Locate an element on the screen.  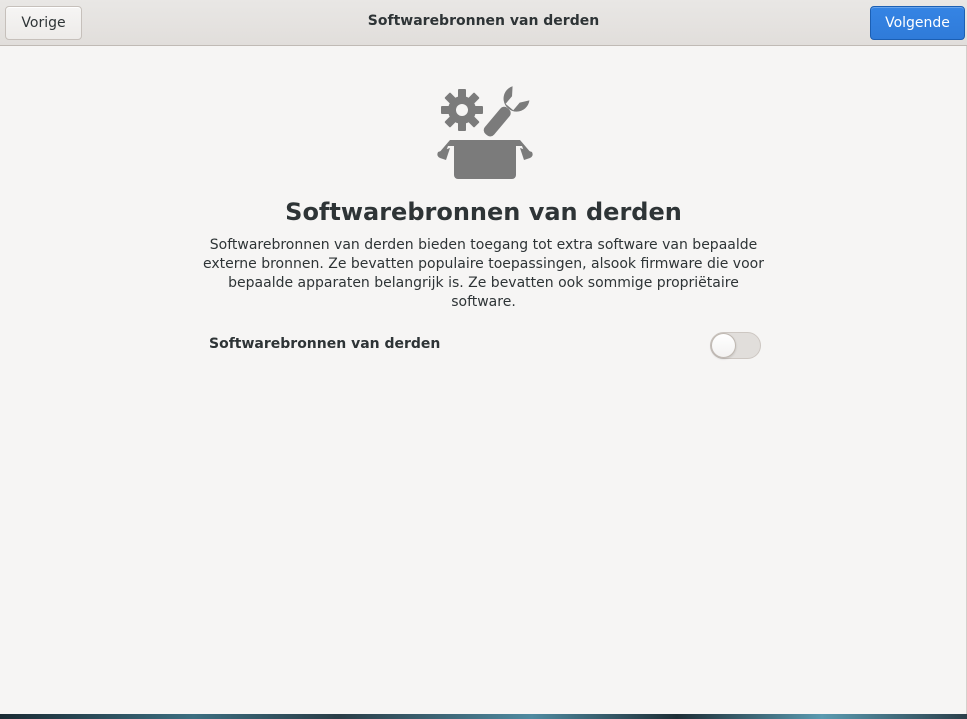
desktop-background is located at coordinates (483, 716).